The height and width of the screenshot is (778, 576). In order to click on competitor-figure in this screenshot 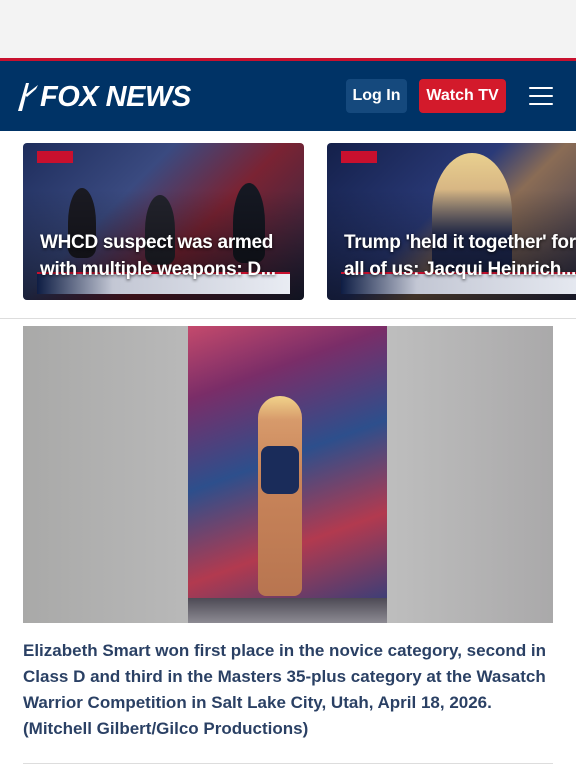, I will do `click(280, 496)`.